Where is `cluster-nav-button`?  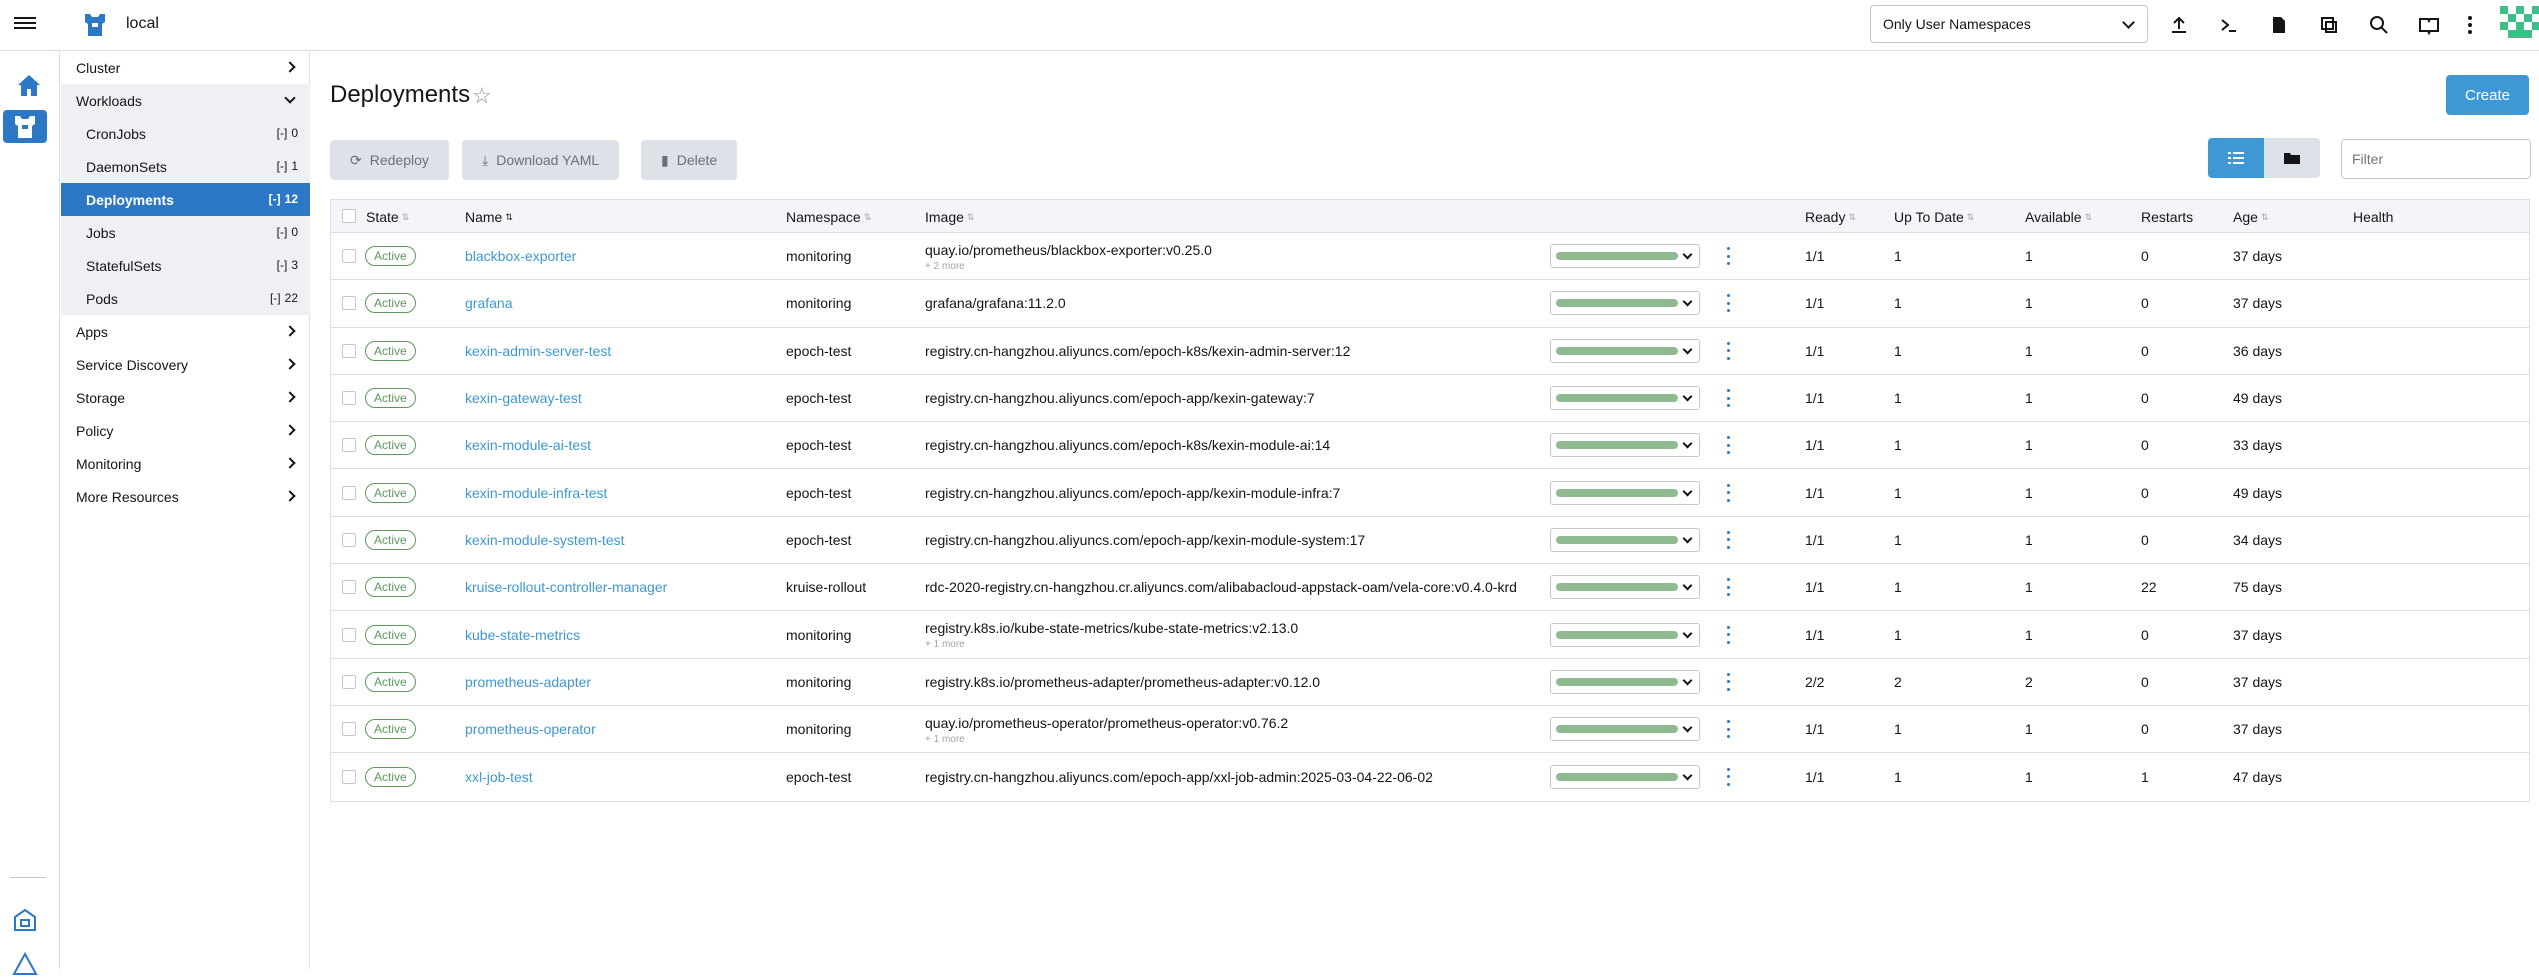 cluster-nav-button is located at coordinates (25, 126).